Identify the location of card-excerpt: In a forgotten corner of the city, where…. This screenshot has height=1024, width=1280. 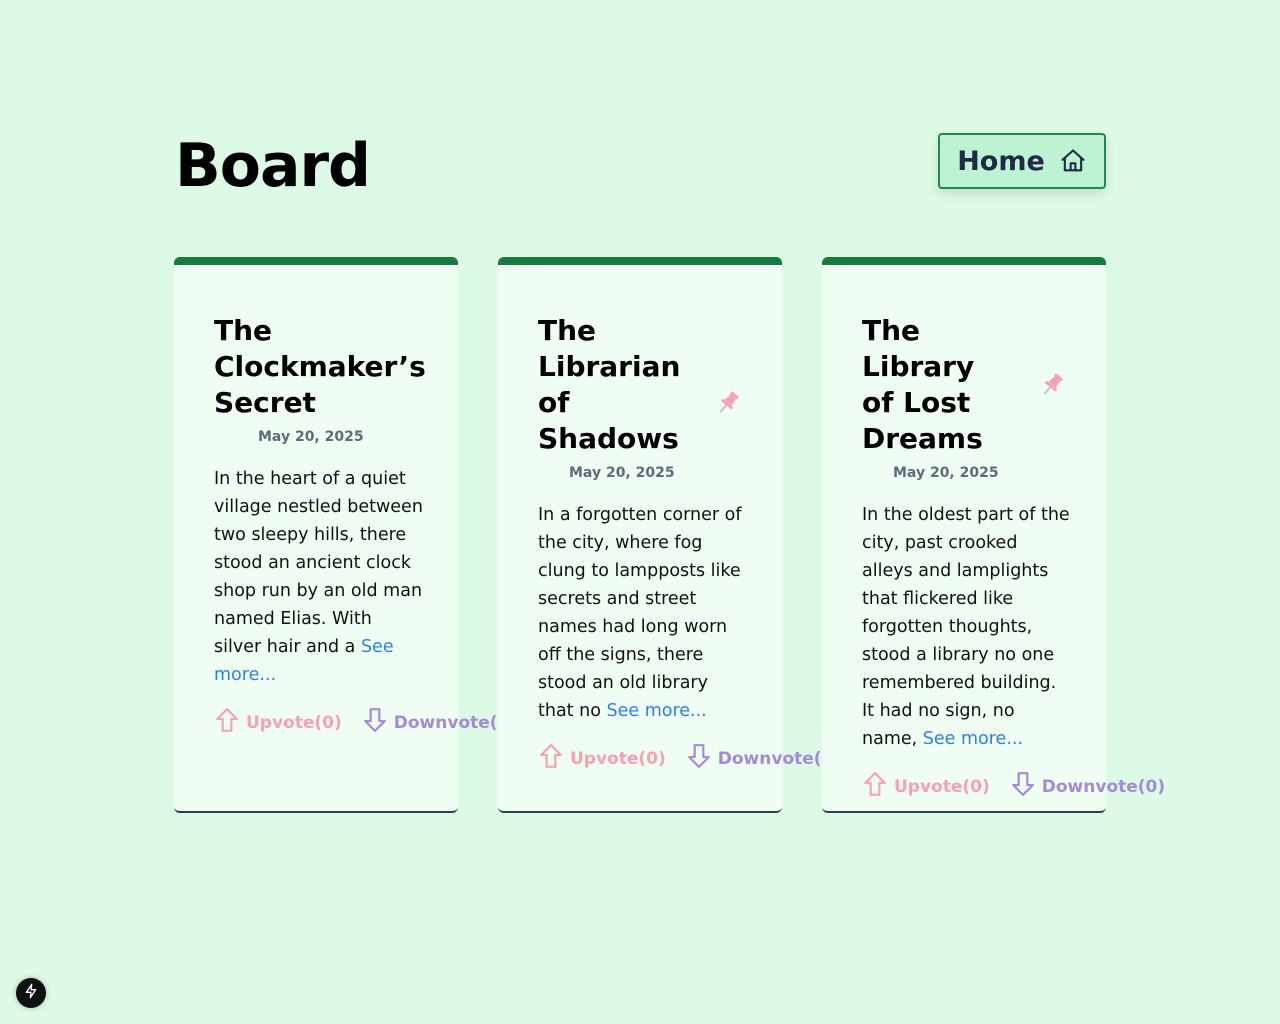
(643, 613).